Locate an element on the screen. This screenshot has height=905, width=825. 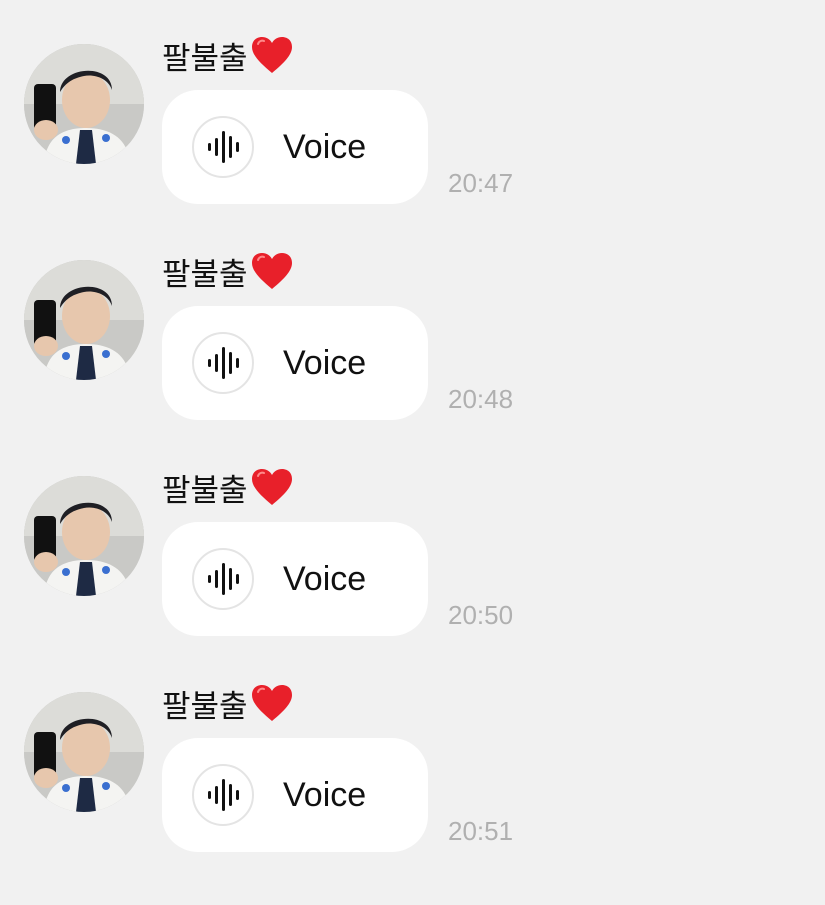
message-timestamp: 20:50 is located at coordinates (481, 615).